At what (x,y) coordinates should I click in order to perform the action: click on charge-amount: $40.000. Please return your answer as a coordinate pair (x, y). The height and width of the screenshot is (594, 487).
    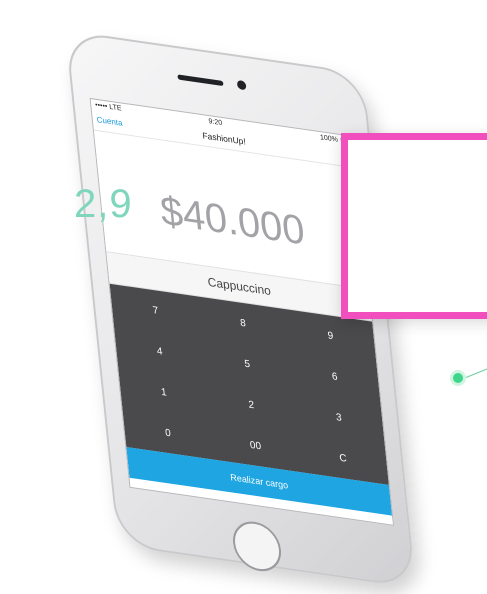
    Looking at the image, I should click on (232, 221).